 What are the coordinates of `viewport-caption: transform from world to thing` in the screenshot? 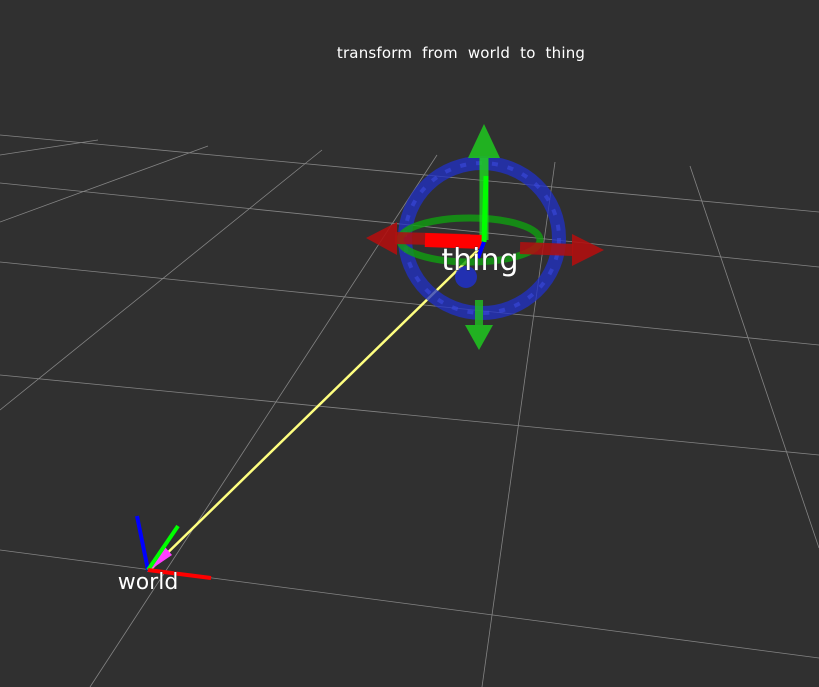 It's located at (461, 53).